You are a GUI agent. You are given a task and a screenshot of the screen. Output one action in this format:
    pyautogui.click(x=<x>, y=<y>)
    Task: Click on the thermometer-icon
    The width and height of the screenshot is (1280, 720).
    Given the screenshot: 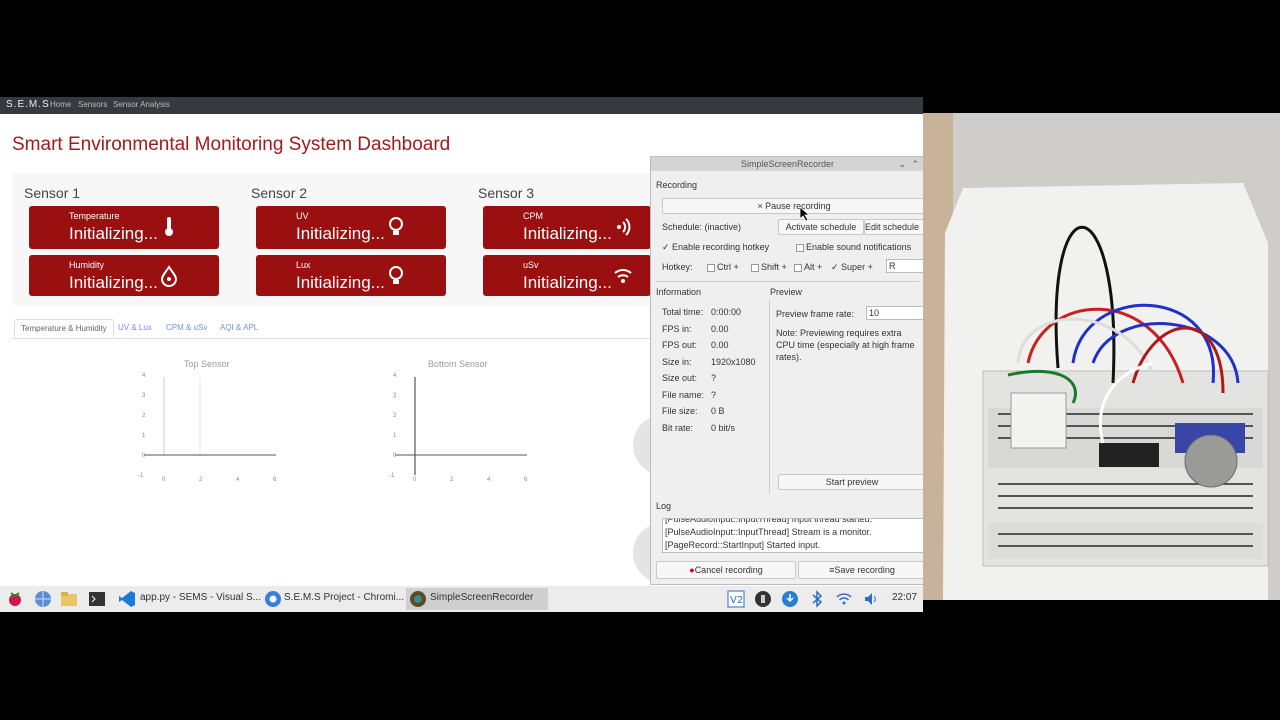 What is the action you would take?
    pyautogui.click(x=169, y=226)
    